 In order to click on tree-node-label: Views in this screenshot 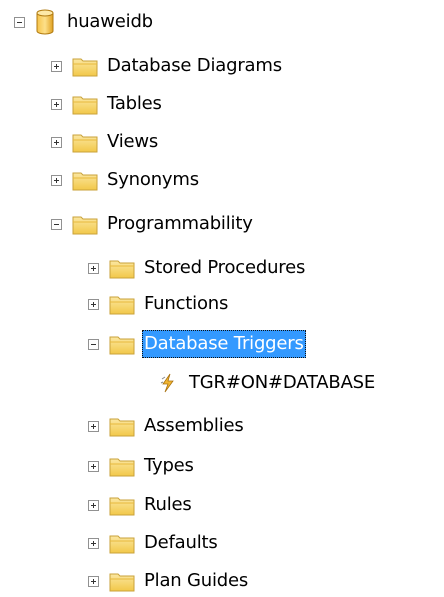, I will do `click(133, 141)`.